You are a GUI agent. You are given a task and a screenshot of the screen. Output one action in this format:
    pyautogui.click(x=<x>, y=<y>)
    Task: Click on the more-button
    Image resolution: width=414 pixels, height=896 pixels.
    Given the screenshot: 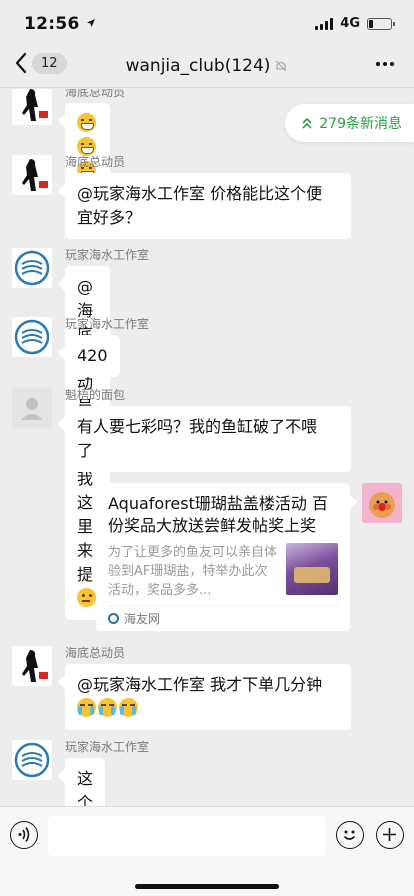 What is the action you would take?
    pyautogui.click(x=385, y=64)
    